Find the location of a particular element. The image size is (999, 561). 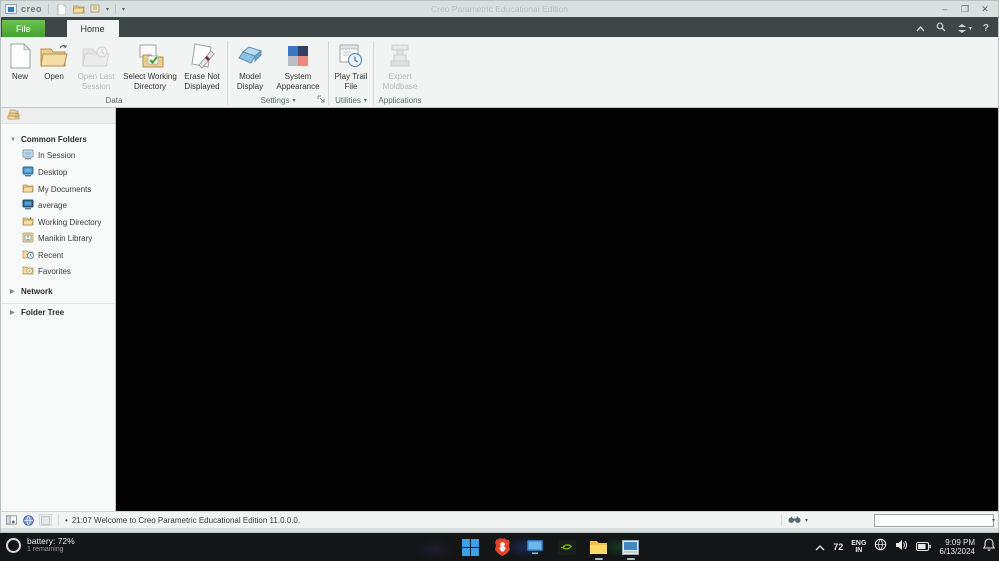

quick-access-toolbar: creo ▾ ▾ is located at coordinates (63, 9).